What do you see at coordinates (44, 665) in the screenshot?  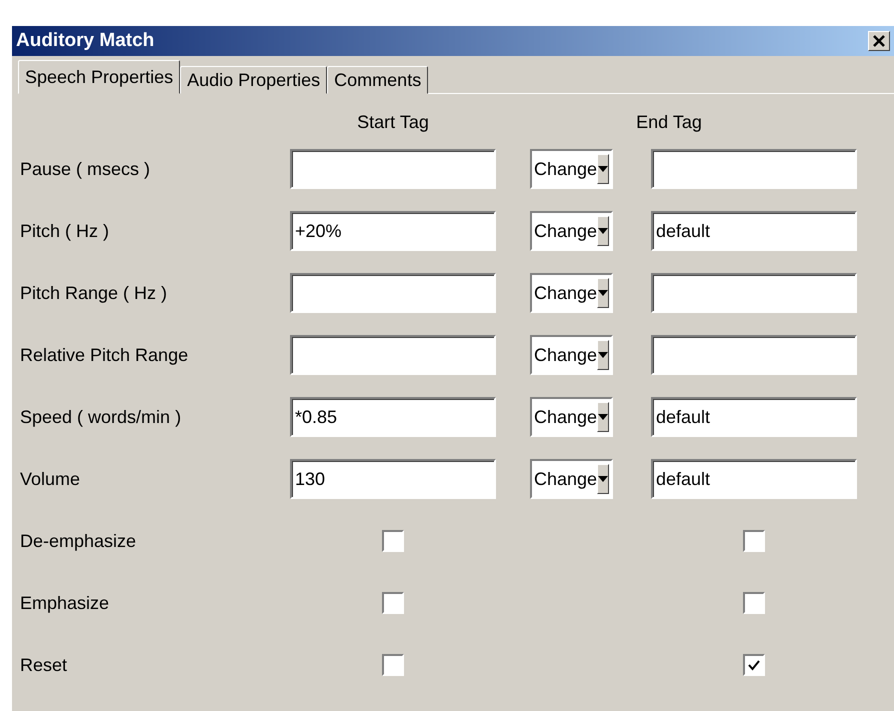 I see `checkbox-label: Reset` at bounding box center [44, 665].